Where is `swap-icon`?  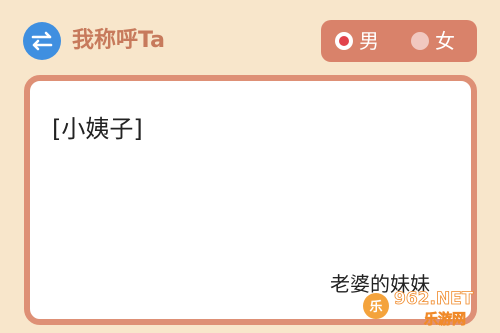 swap-icon is located at coordinates (42, 41).